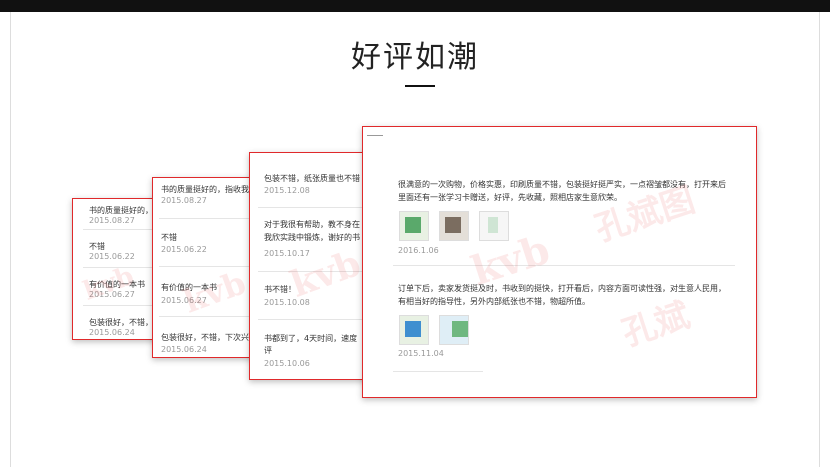 Image resolution: width=830 pixels, height=467 pixels. Describe the element at coordinates (287, 190) in the screenshot. I see `review-date: 2015.12.08` at that location.